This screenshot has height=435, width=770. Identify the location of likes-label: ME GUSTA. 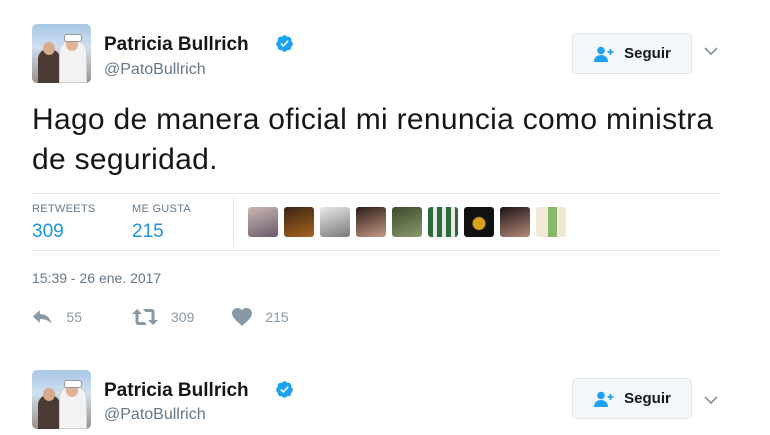
(162, 209).